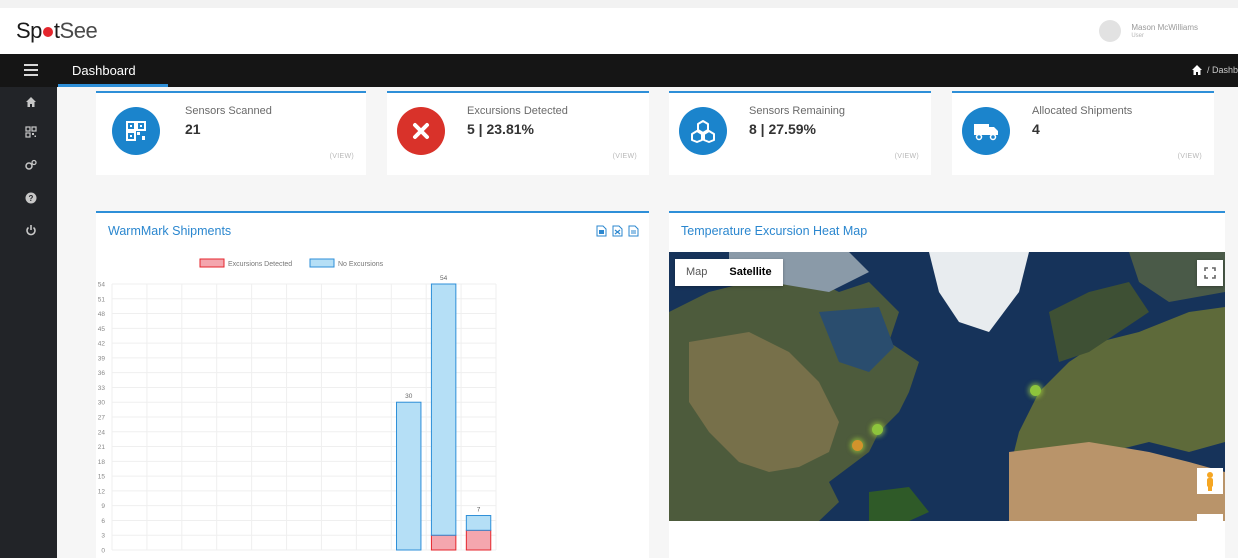 This screenshot has width=1238, height=560. I want to click on legend-label: Excursions Detected, so click(260, 264).